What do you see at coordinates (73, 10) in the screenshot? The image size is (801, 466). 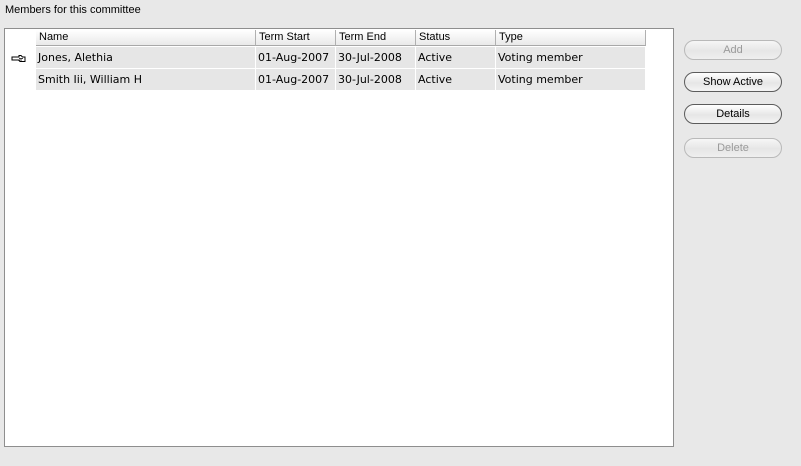 I see `section-label: Members for this committee` at bounding box center [73, 10].